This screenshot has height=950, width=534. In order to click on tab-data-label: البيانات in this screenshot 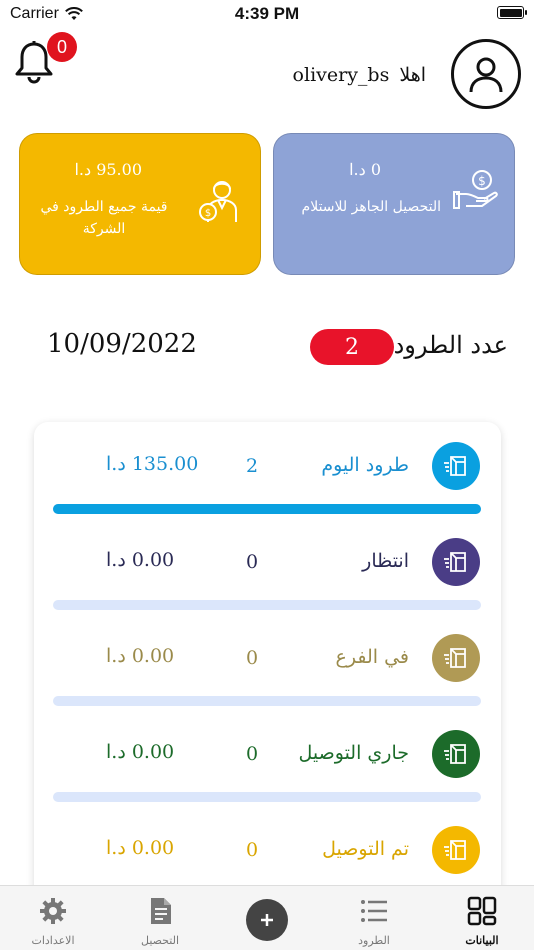, I will do `click(482, 940)`.